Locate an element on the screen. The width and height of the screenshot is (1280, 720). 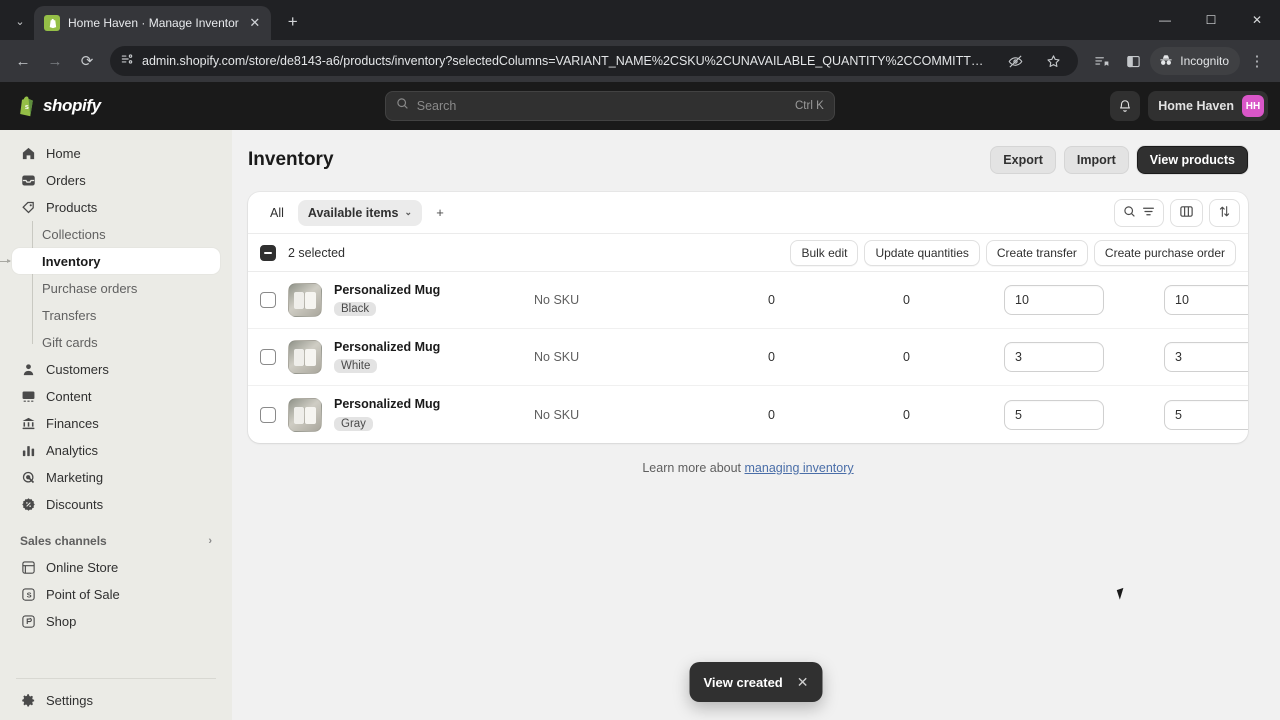
on-hand-quantity-input: 5 is located at coordinates (1206, 414).